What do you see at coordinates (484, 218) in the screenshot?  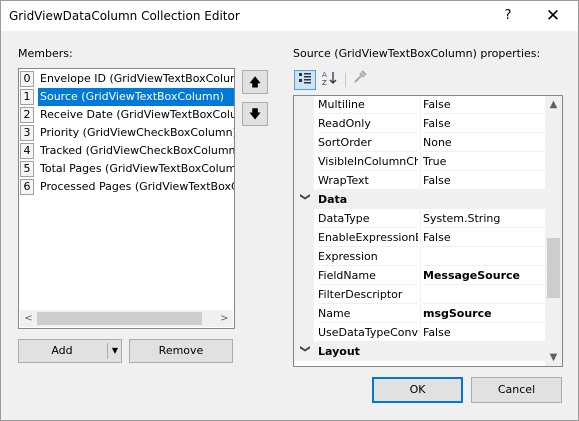 I see `property-value: System.String` at bounding box center [484, 218].